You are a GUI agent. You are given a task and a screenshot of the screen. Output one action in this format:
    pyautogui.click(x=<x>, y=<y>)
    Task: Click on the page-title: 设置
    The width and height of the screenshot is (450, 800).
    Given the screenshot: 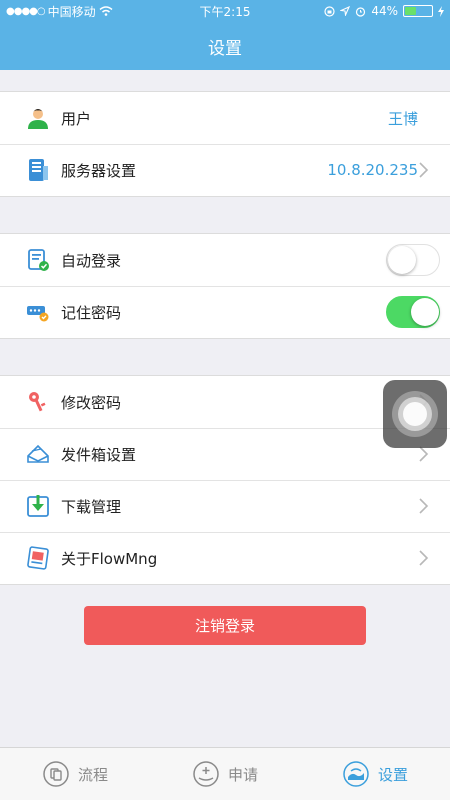 What is the action you would take?
    pyautogui.click(x=225, y=49)
    